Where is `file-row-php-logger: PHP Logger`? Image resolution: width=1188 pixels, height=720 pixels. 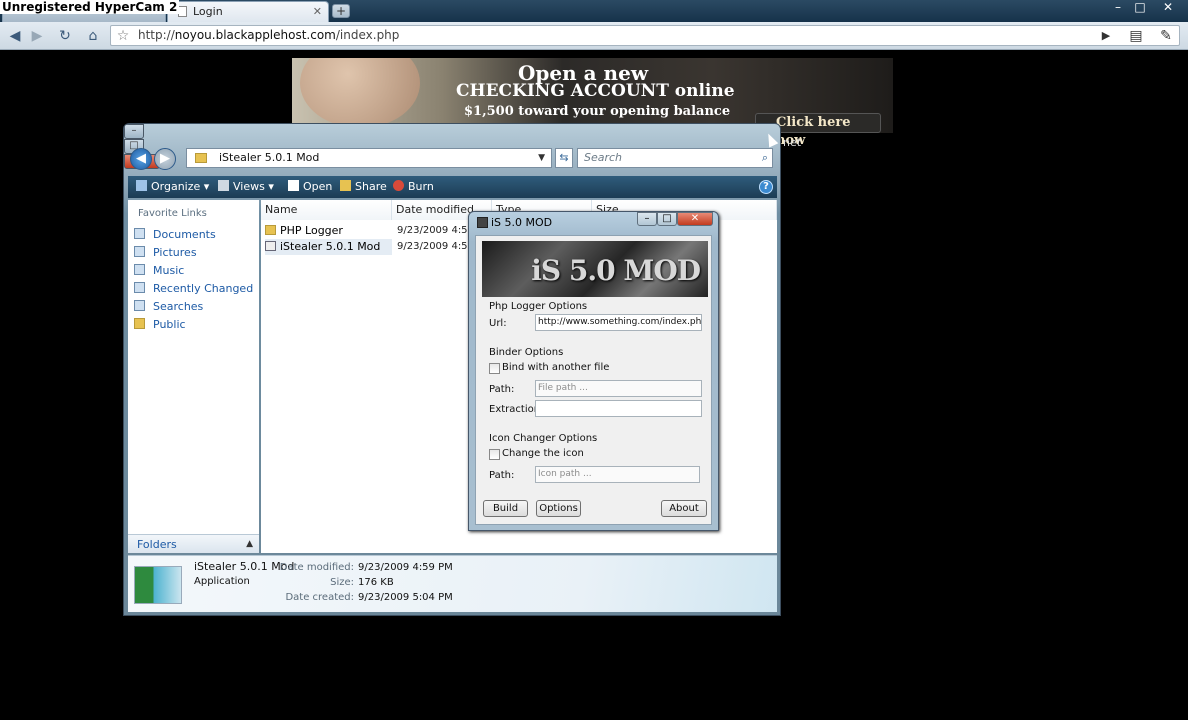
file-row-php-logger: PHP Logger is located at coordinates (328, 231).